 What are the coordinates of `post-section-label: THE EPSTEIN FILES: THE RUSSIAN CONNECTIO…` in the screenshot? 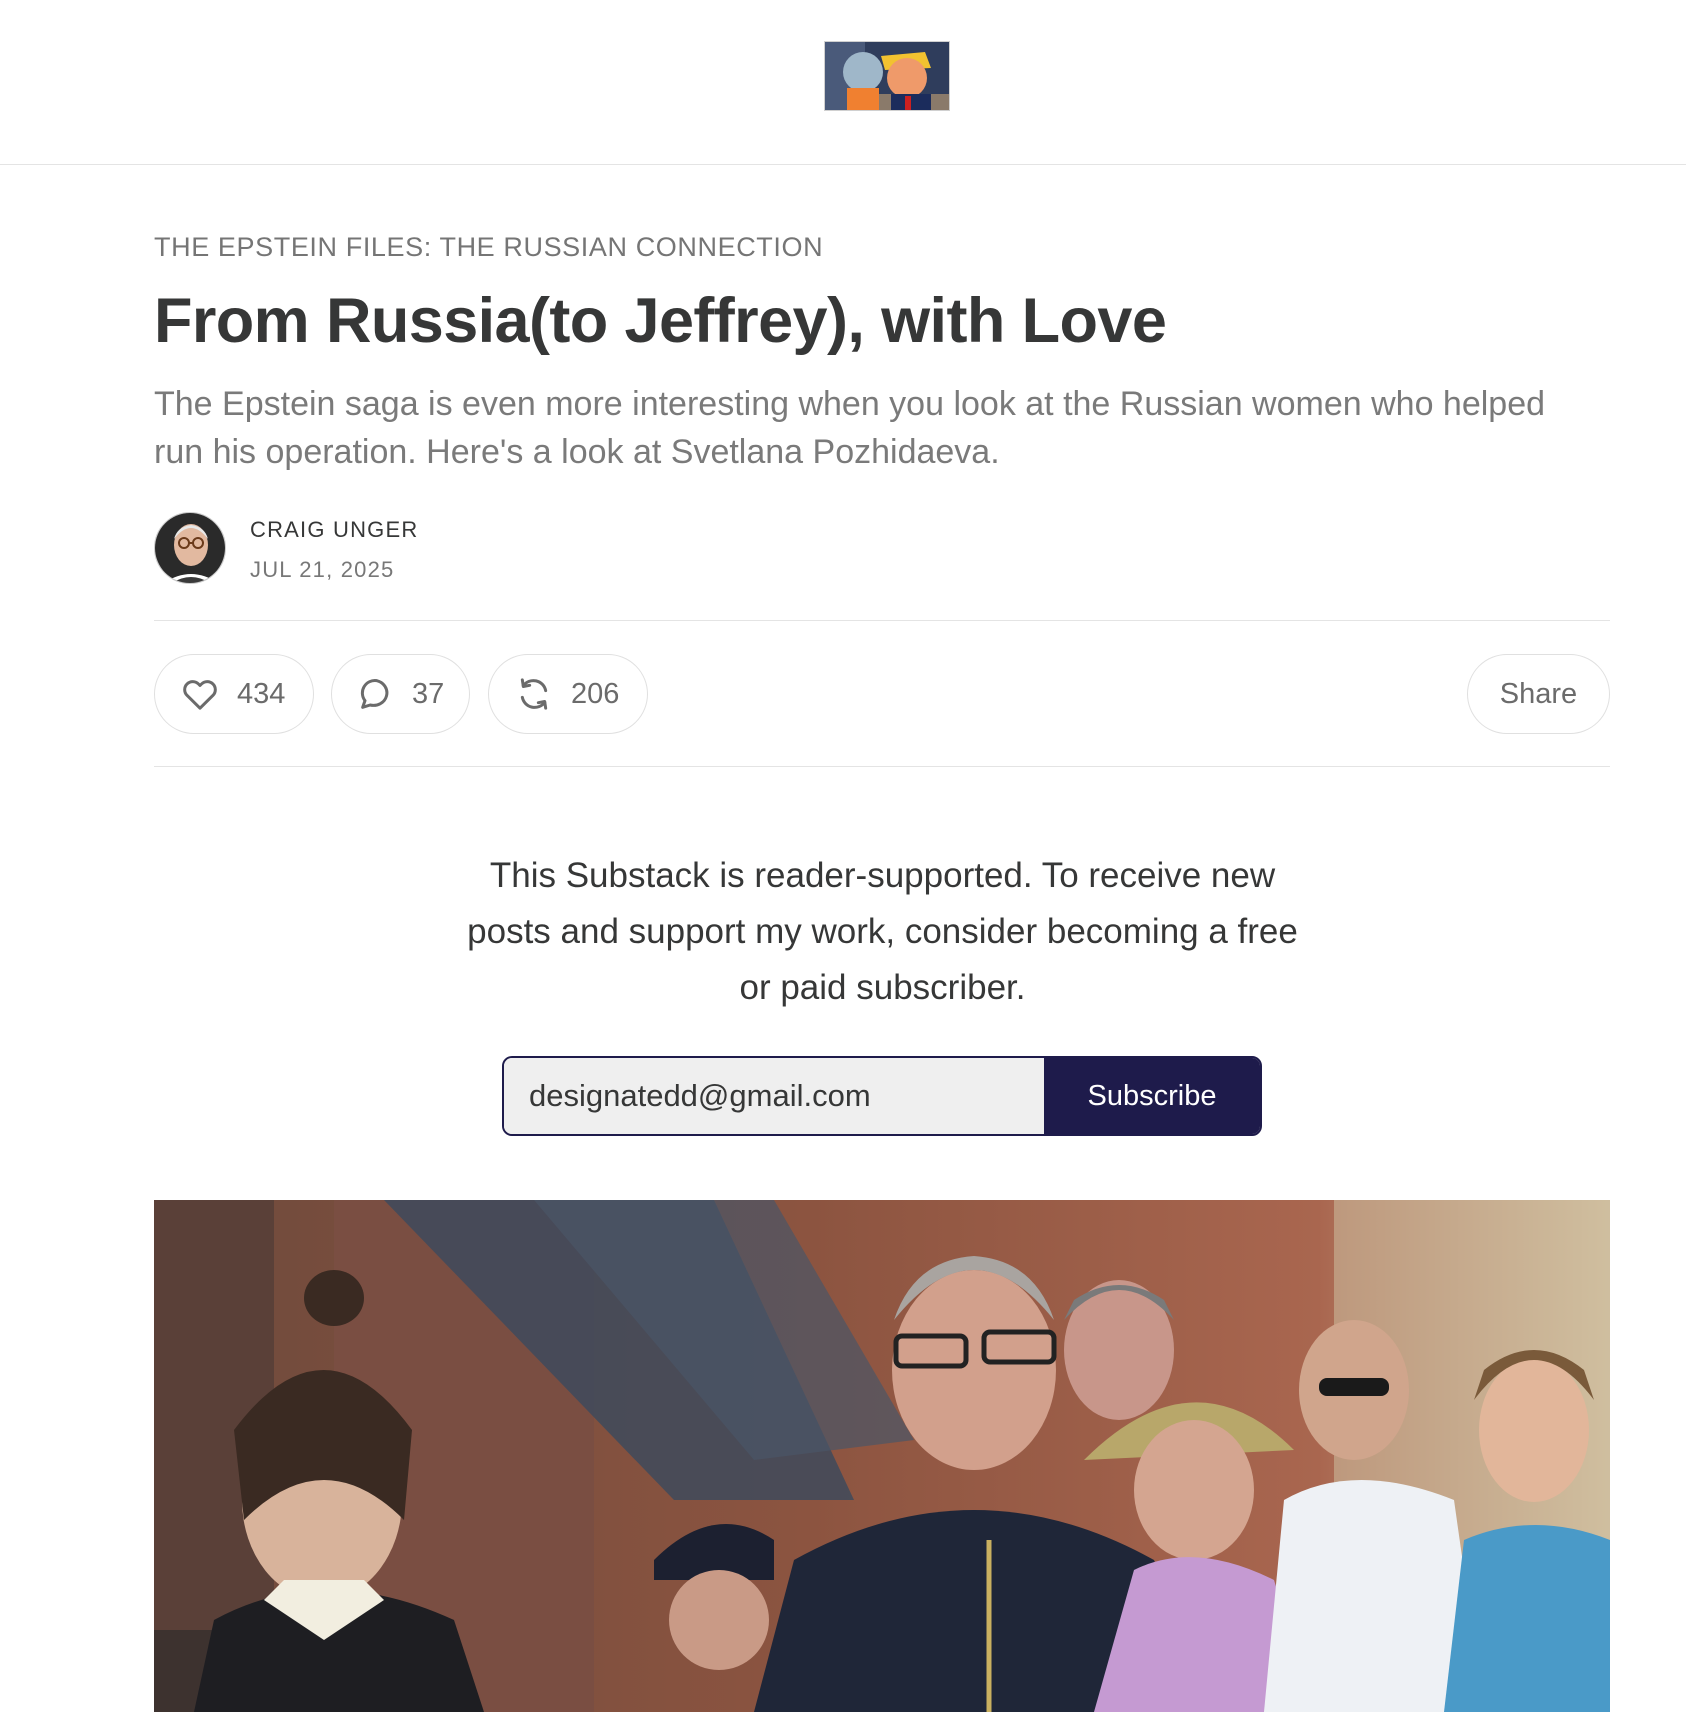 It's located at (488, 247).